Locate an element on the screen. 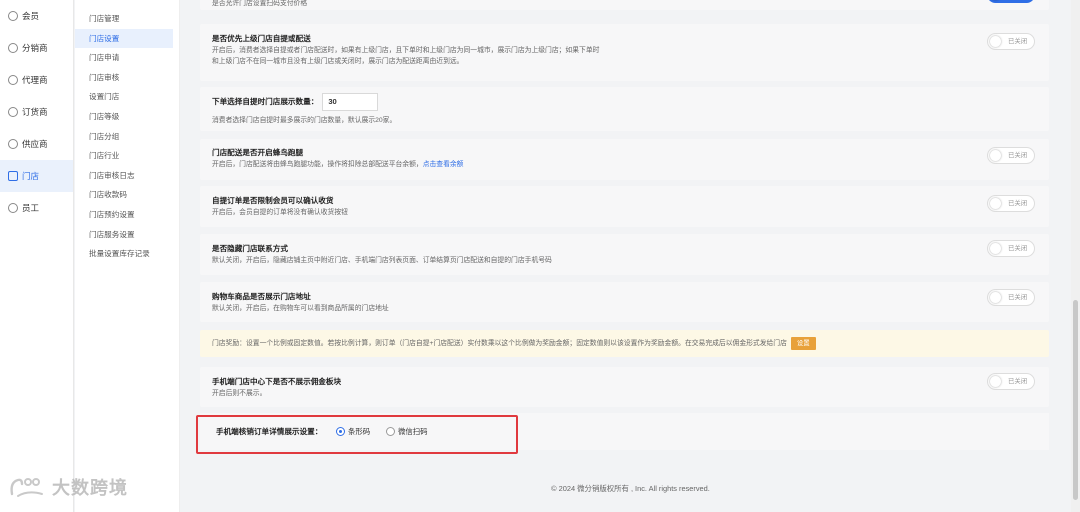  subnav-store-group: 门店分组 is located at coordinates (124, 137).